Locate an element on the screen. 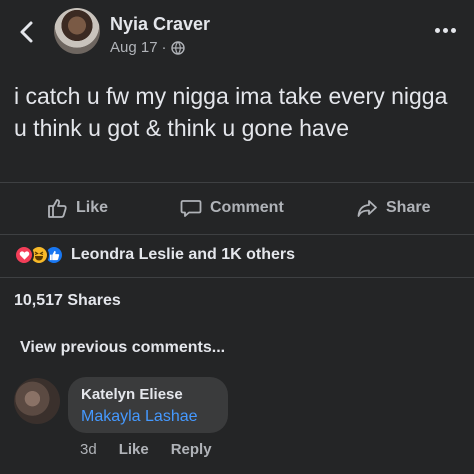 This screenshot has width=474, height=474. globe-icon is located at coordinates (177, 47).